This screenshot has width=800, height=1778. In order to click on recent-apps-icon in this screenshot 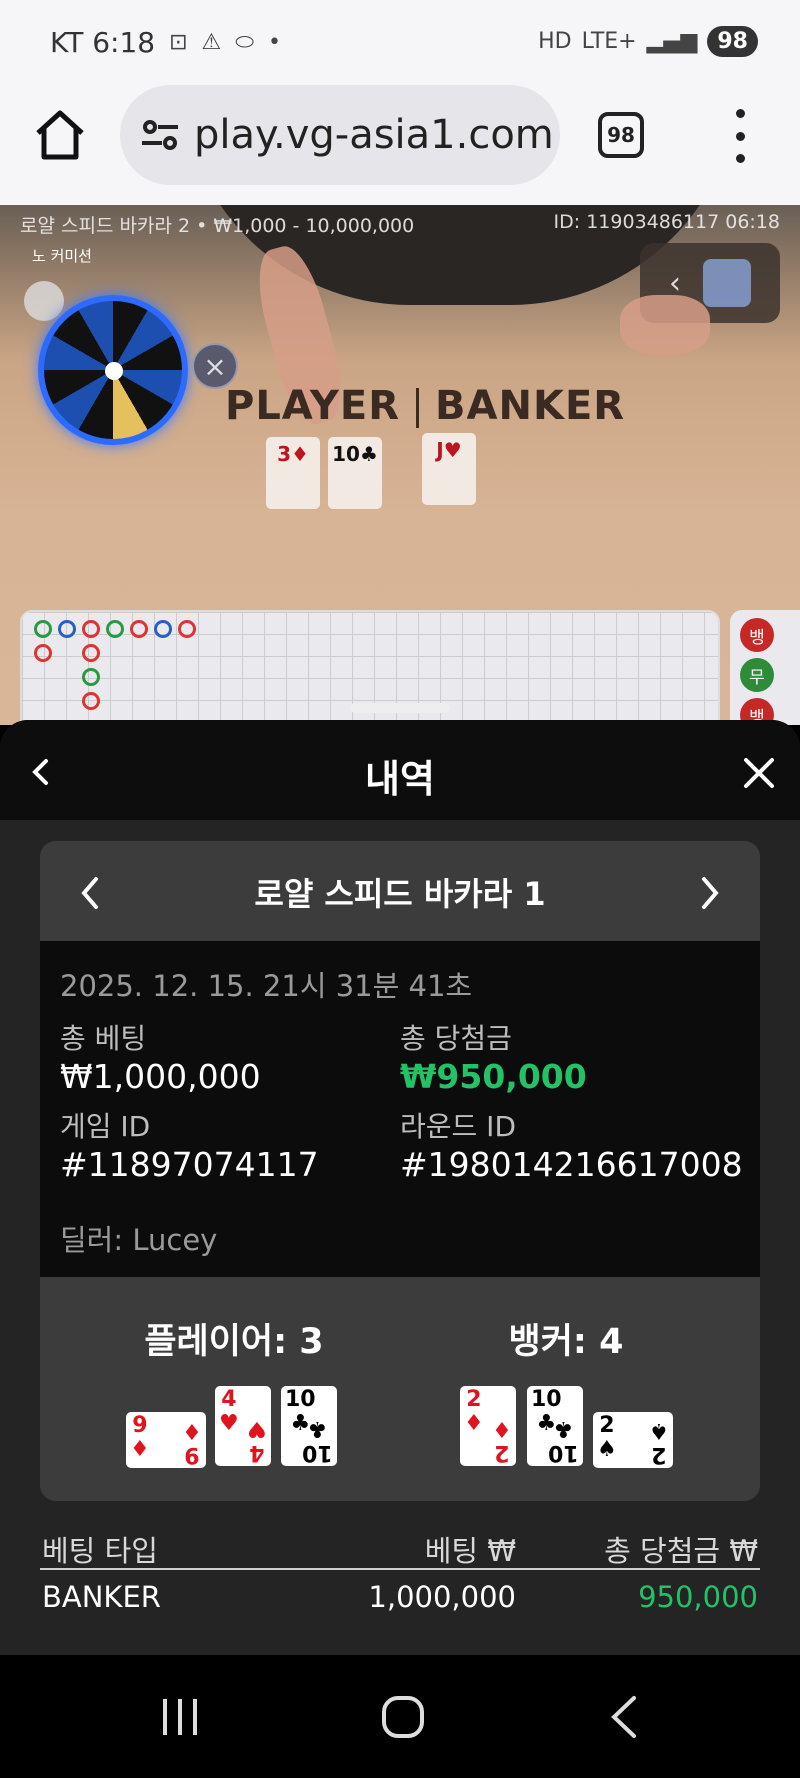, I will do `click(180, 1717)`.